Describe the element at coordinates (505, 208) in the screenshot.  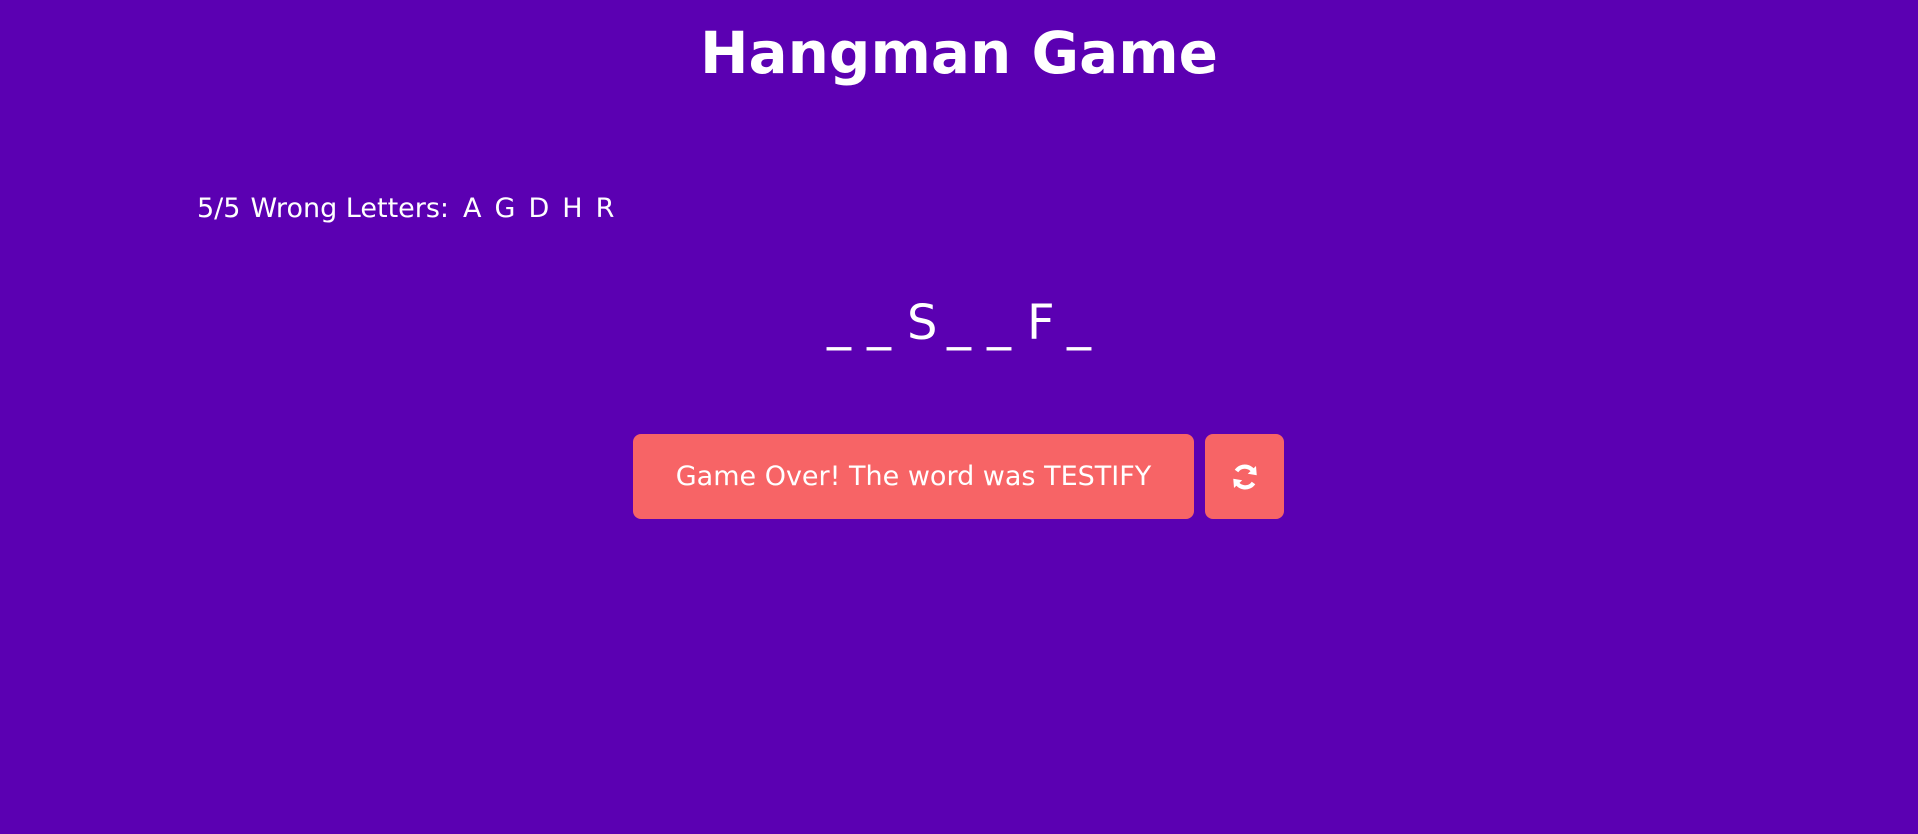
I see `wrong-letter: G` at that location.